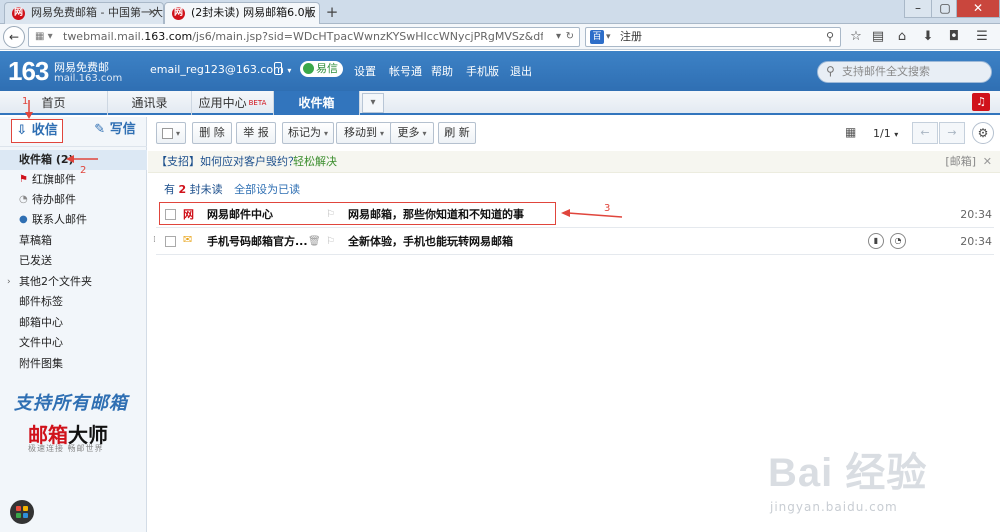  I want to click on apps-grid-icon, so click(22, 512).